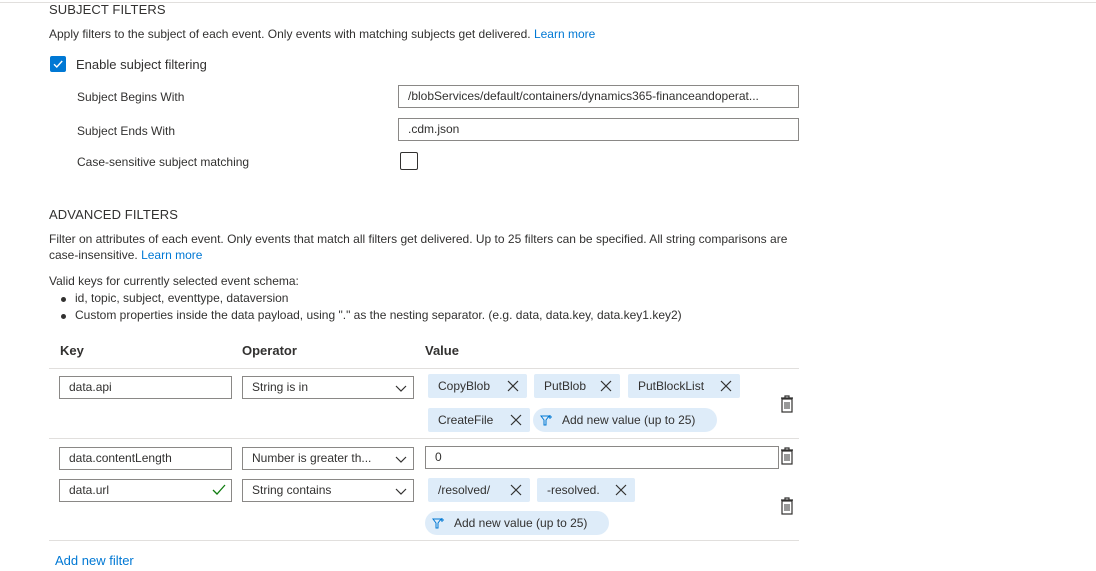 This screenshot has width=1096, height=571. I want to click on subject-begins-with-label: Subject Begins With, so click(131, 97).